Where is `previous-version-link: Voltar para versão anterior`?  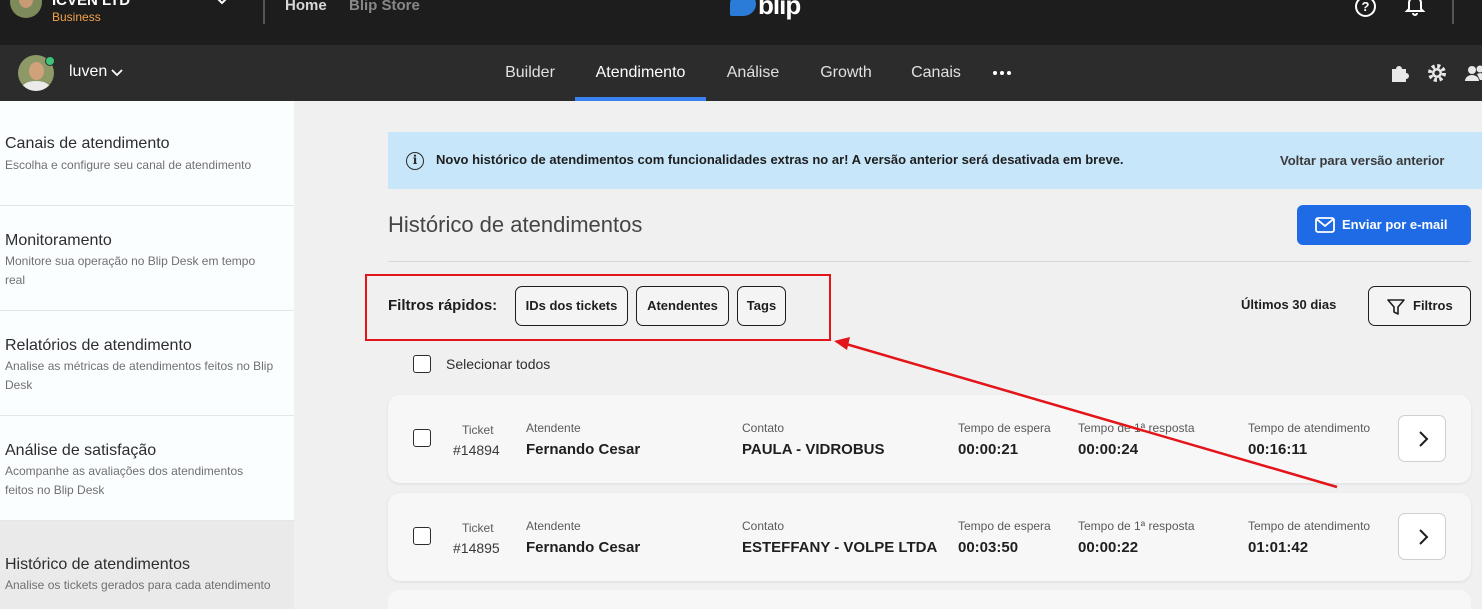
previous-version-link: Voltar para versão anterior is located at coordinates (1362, 160).